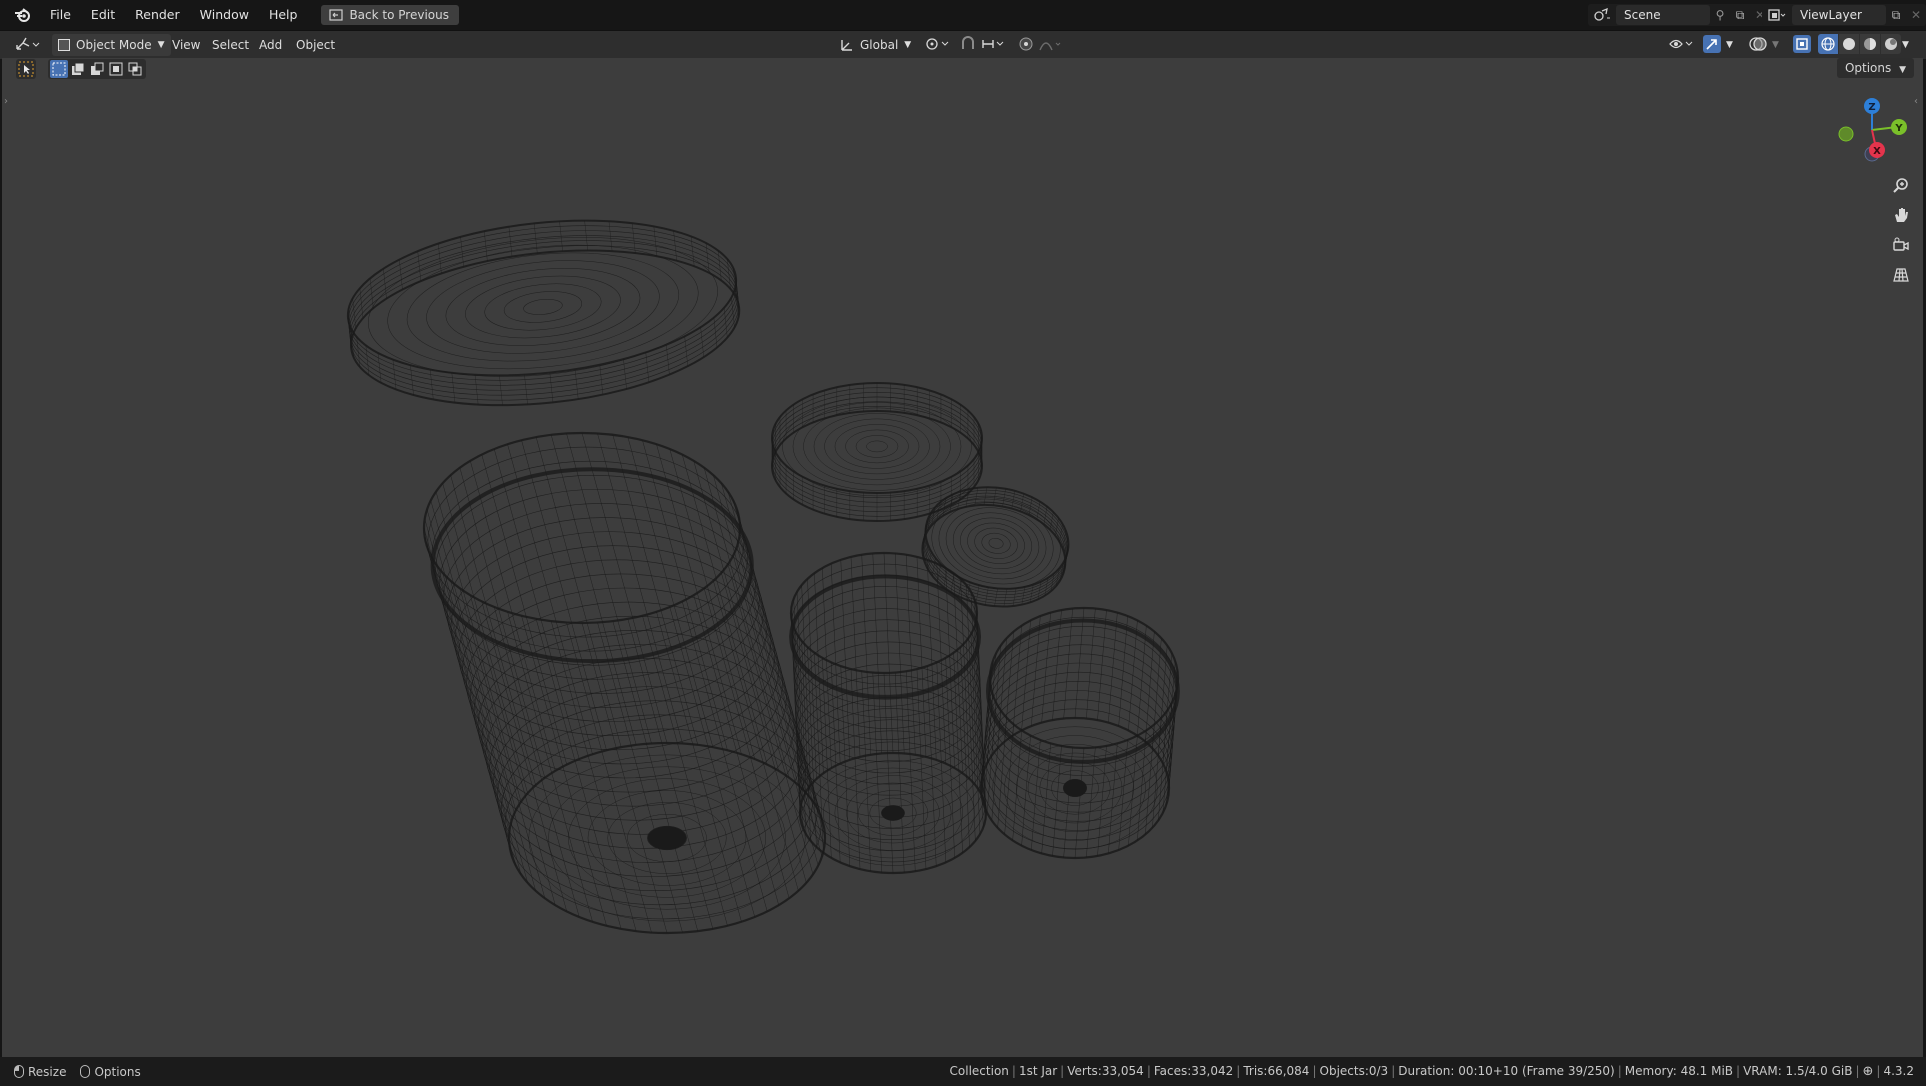 The image size is (1926, 1086). Describe the element at coordinates (1026, 45) in the screenshot. I see `proportional-editing-icon` at that location.